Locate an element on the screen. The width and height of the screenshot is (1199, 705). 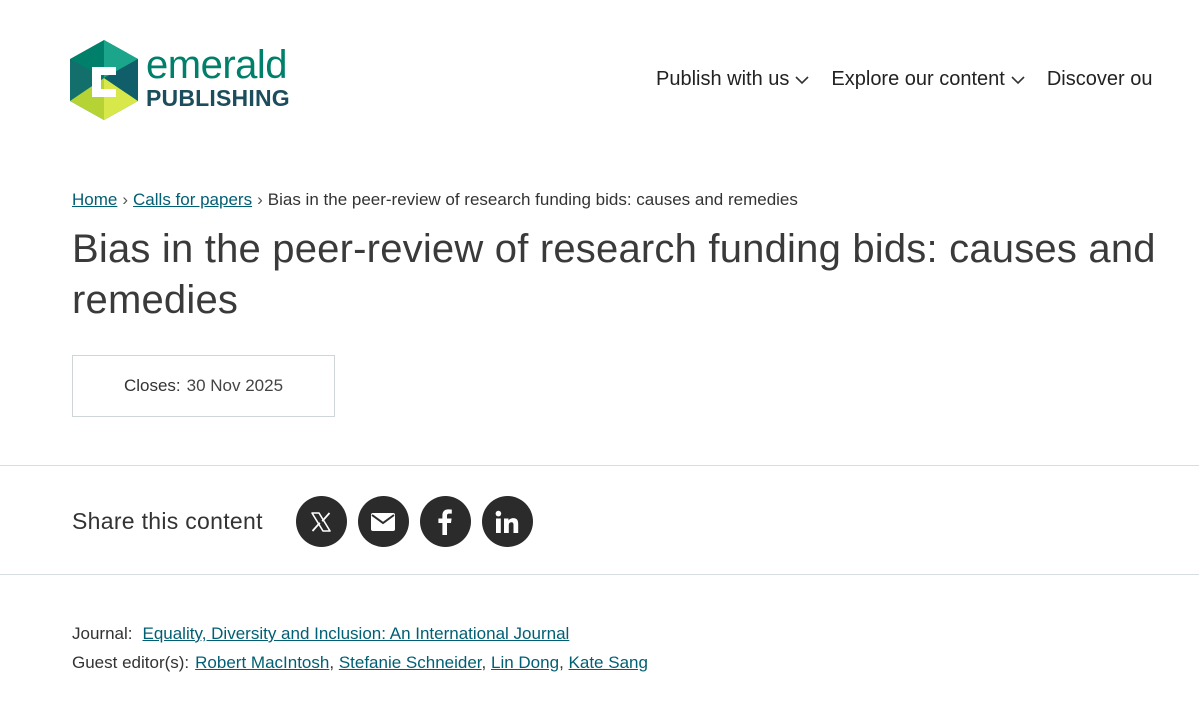
linkedin-icon is located at coordinates (507, 521).